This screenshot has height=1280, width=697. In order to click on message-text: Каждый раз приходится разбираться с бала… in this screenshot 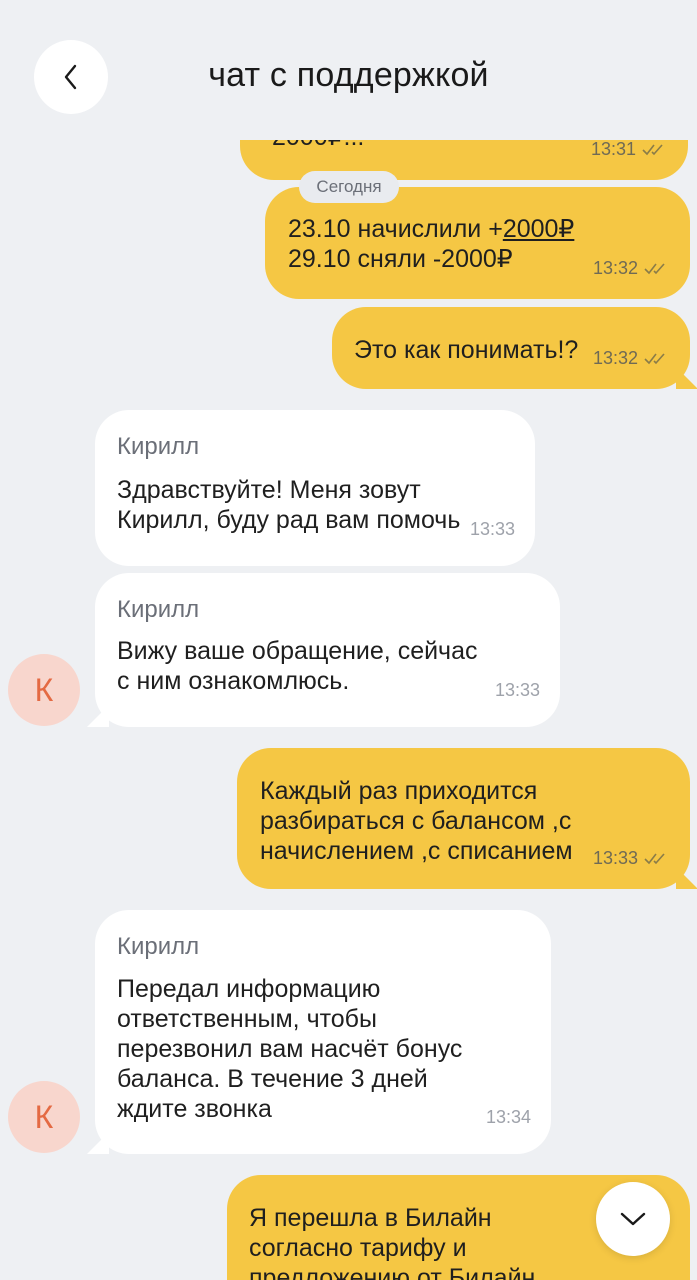, I will do `click(416, 821)`.